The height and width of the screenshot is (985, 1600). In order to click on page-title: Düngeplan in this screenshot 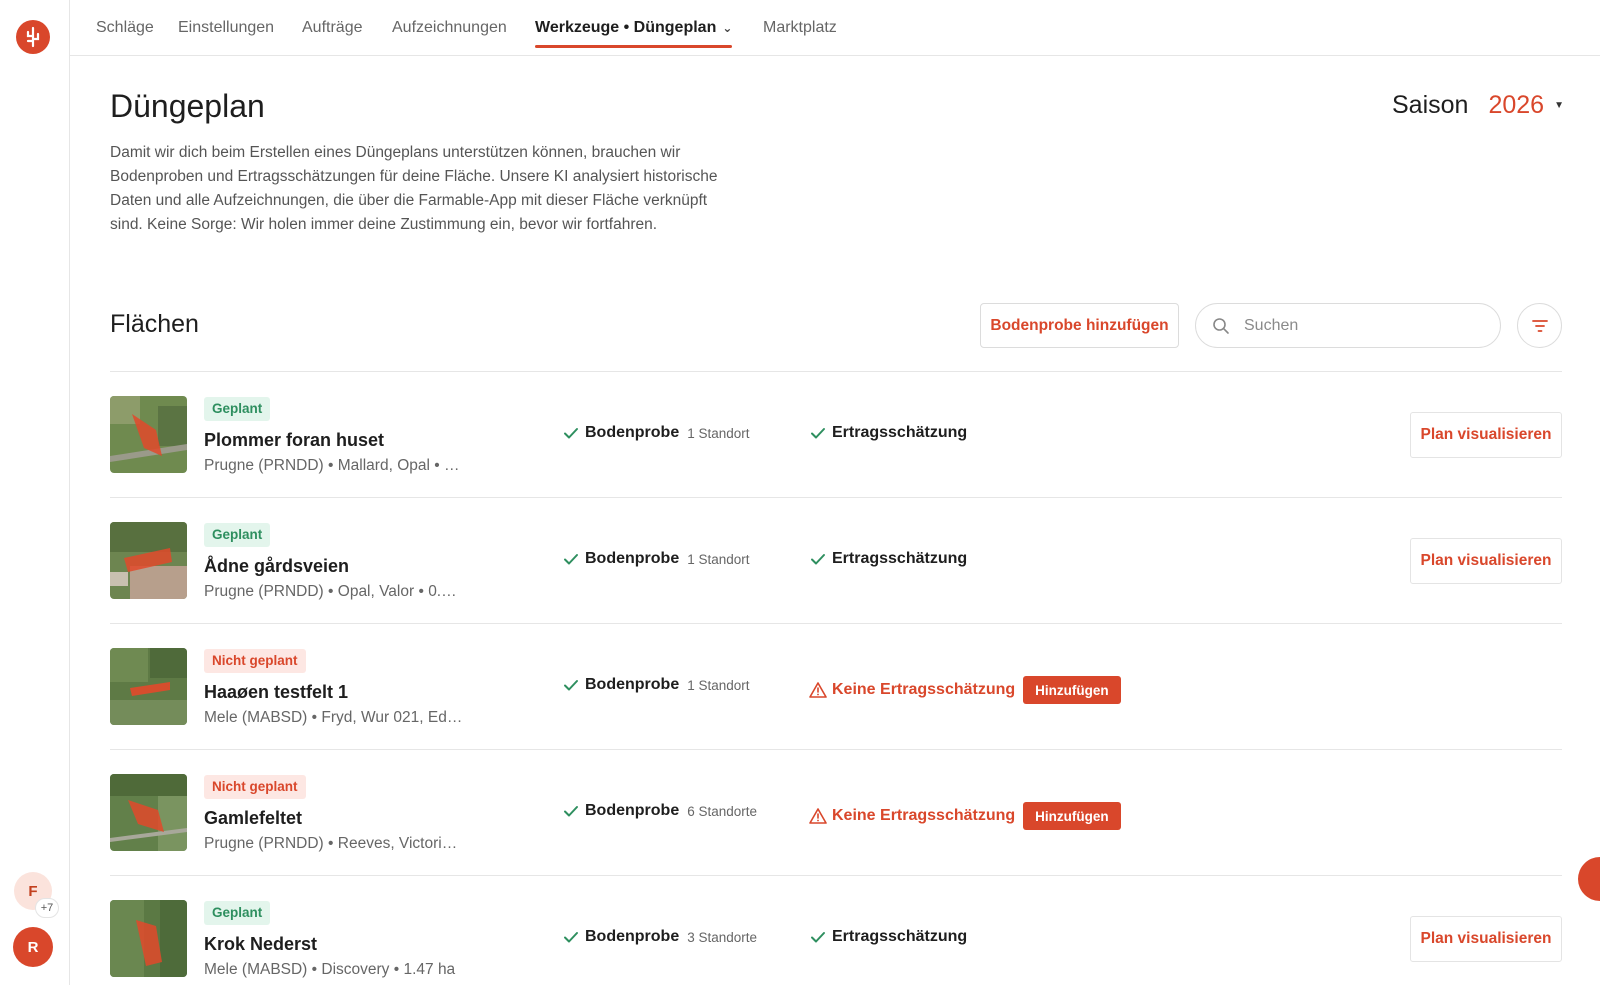, I will do `click(187, 106)`.